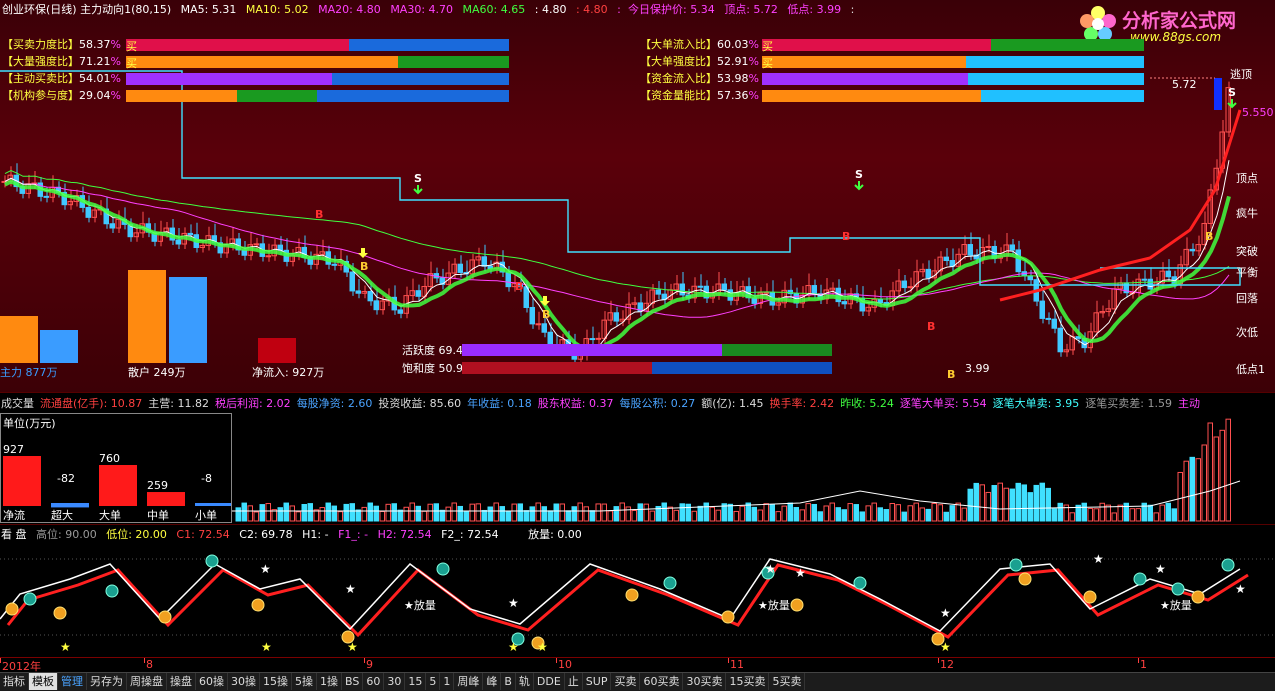 The height and width of the screenshot is (691, 1275). I want to click on osc-high-check-icon, so click(1228, 565).